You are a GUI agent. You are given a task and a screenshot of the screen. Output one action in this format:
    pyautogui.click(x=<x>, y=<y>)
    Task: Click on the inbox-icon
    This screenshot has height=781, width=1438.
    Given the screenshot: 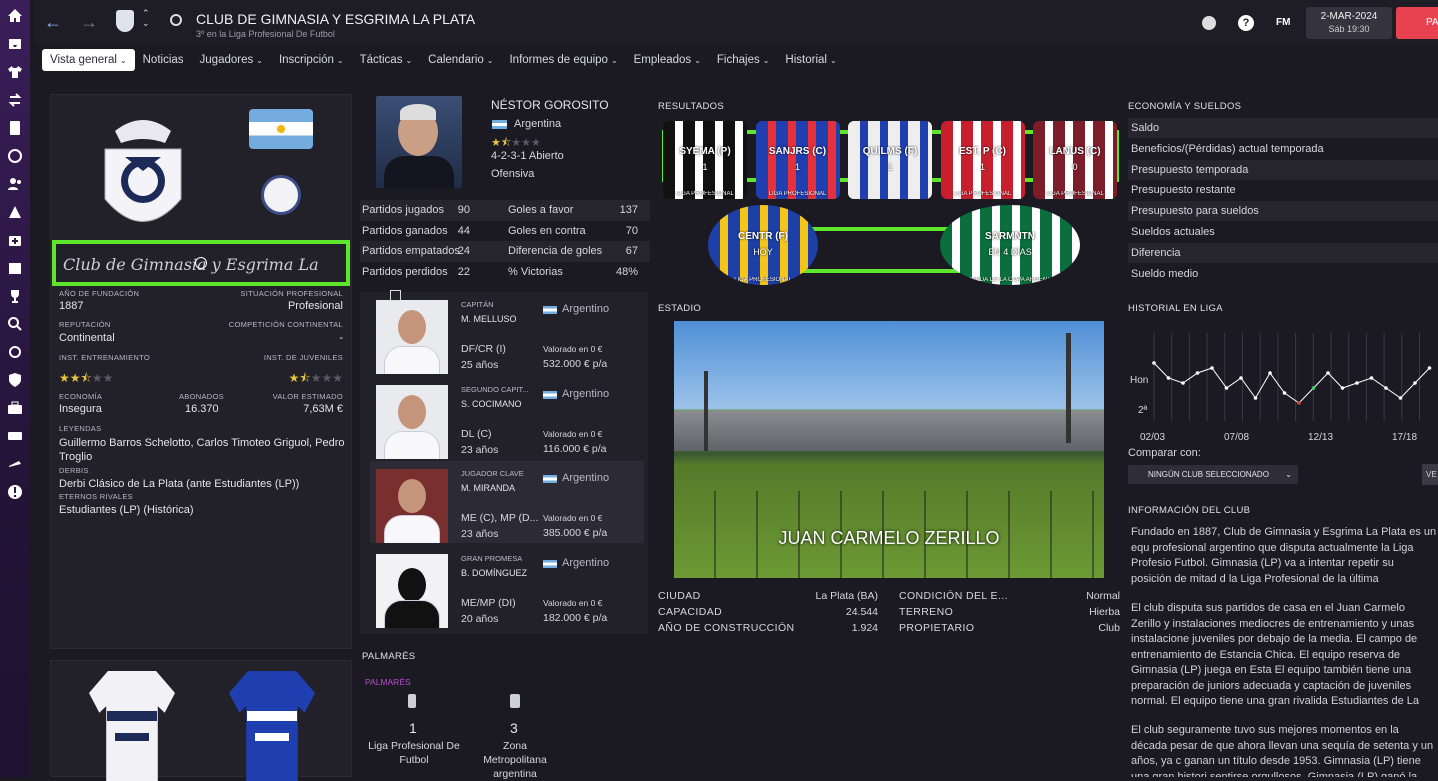 What is the action you would take?
    pyautogui.click(x=15, y=44)
    